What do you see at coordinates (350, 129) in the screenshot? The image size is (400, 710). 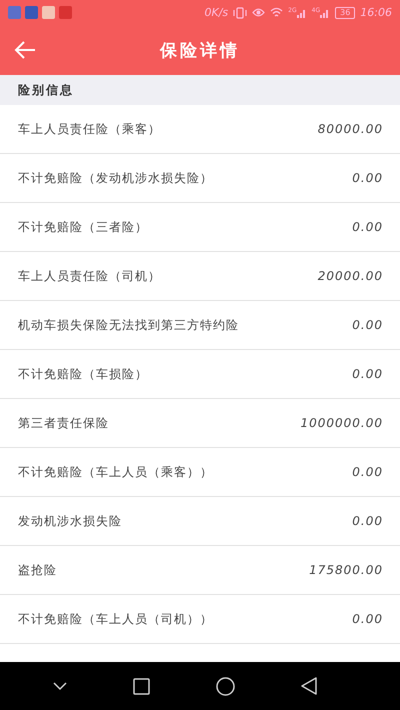 I see `coverage-amount: 80000.00` at bounding box center [350, 129].